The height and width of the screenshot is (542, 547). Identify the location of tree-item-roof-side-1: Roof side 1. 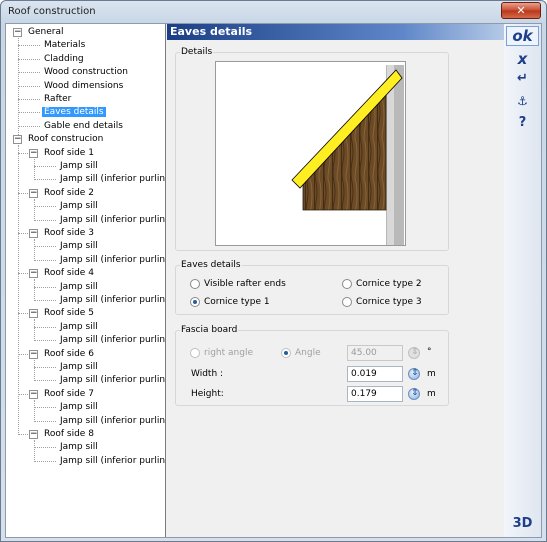
(69, 153).